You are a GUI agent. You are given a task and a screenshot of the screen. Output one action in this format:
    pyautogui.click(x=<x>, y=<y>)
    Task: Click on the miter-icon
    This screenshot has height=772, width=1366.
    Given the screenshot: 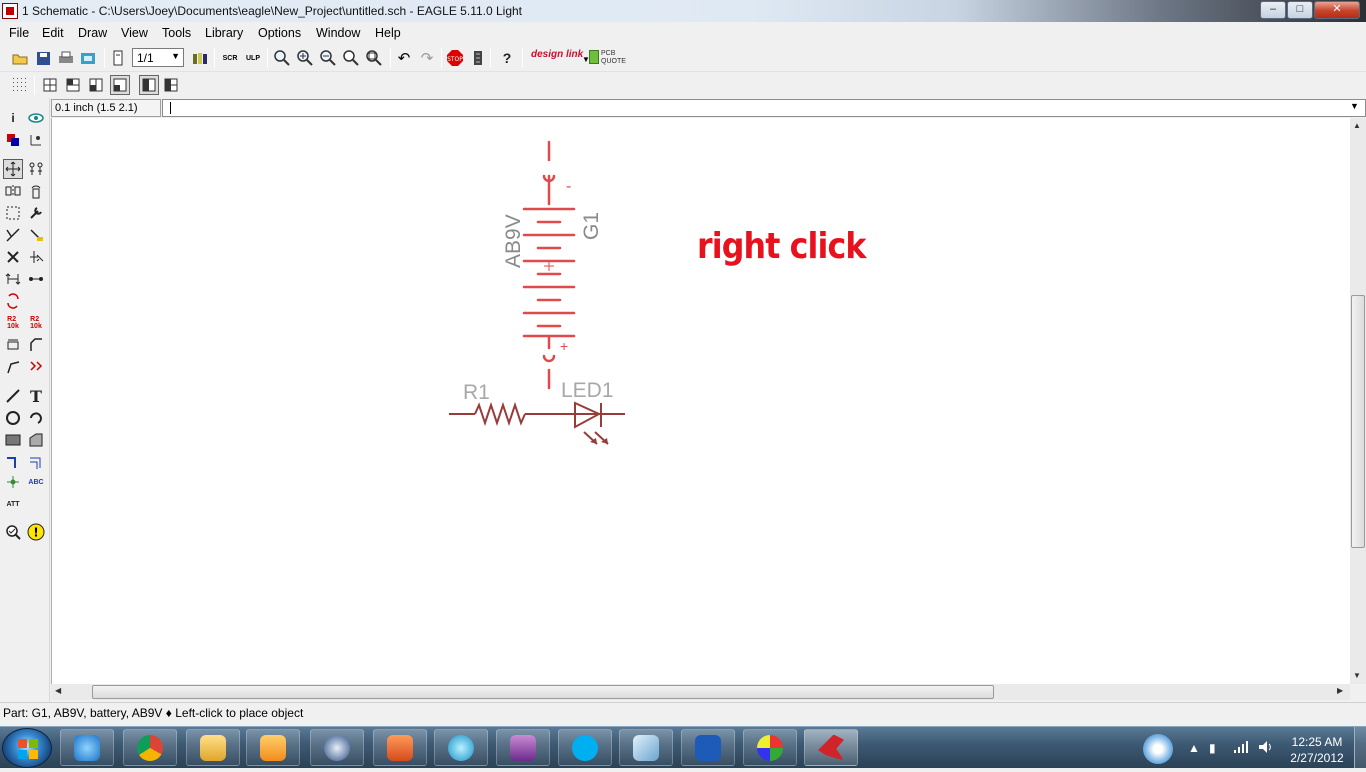 What is the action you would take?
    pyautogui.click(x=36, y=345)
    